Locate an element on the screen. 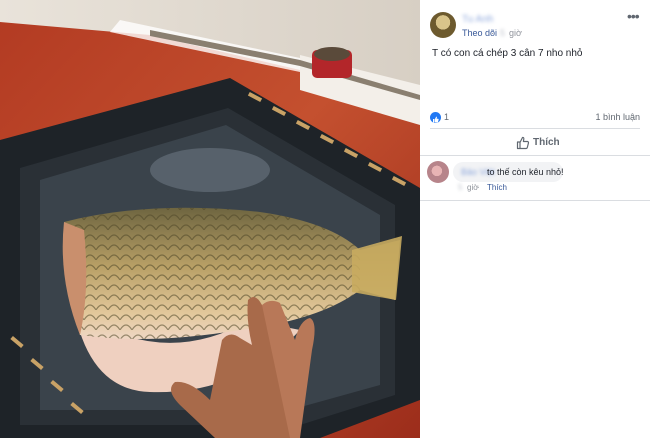 This screenshot has width=650, height=438. like-button-label: Thích is located at coordinates (546, 142).